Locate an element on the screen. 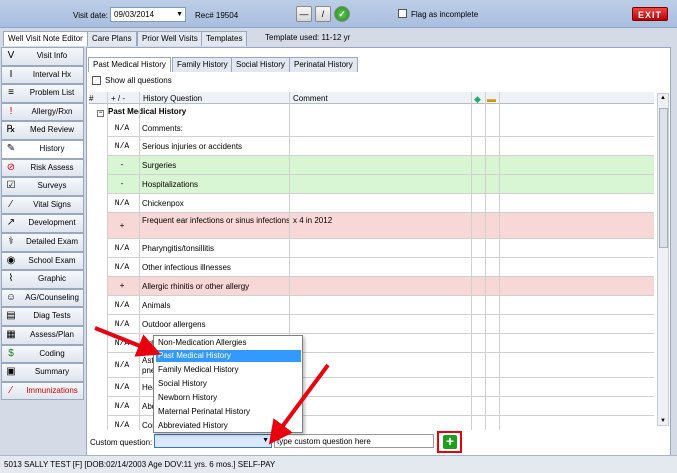  sidebar-item-school-exam: ◉ School Exam is located at coordinates (42, 261).